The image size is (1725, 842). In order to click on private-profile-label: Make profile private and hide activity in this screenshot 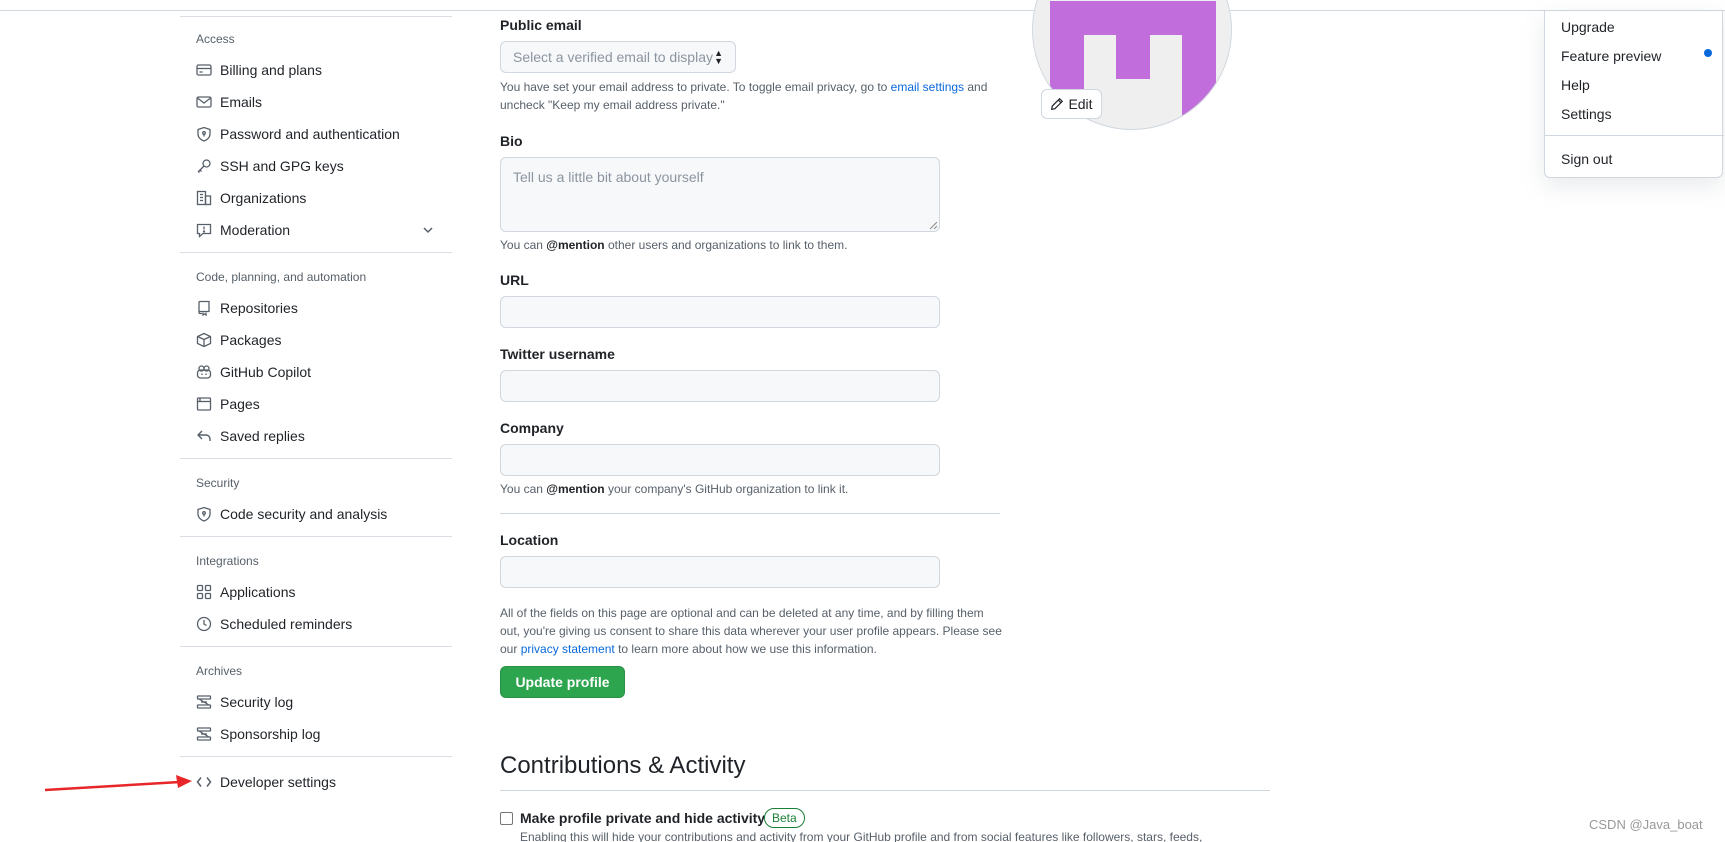, I will do `click(643, 818)`.